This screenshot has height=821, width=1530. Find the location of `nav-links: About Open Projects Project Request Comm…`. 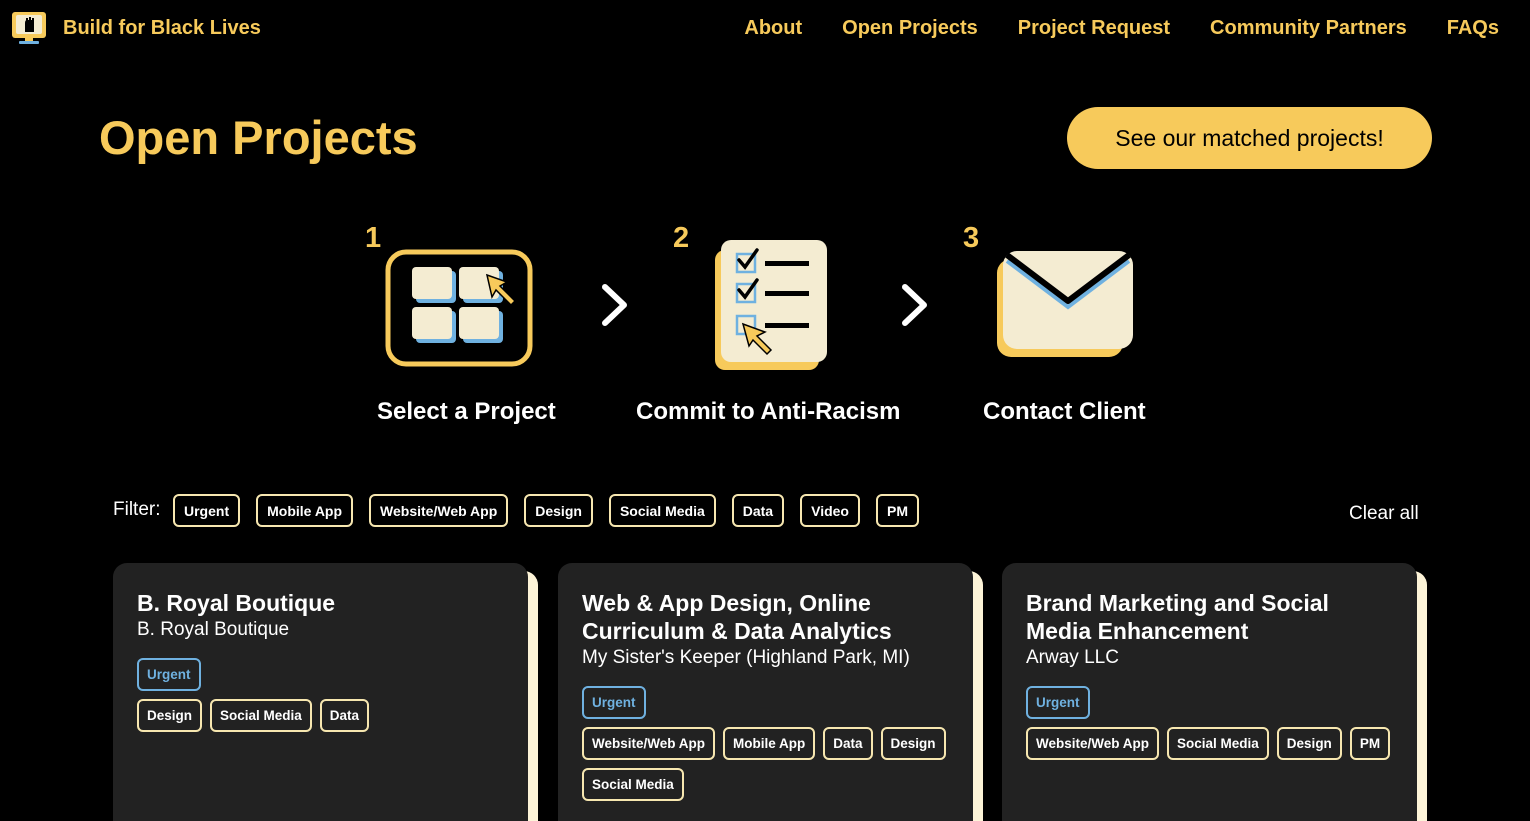

nav-links: About Open Projects Project Request Comm… is located at coordinates (1121, 28).